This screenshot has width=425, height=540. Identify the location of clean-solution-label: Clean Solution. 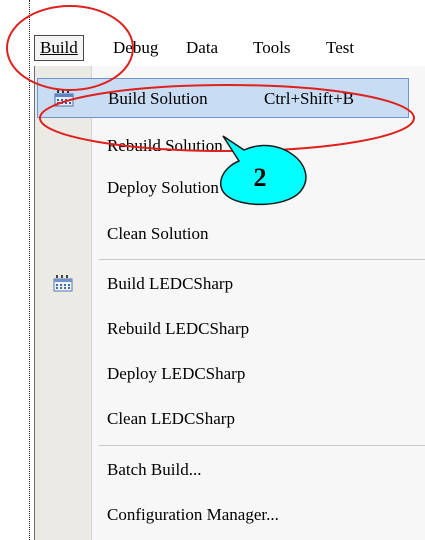
(158, 233).